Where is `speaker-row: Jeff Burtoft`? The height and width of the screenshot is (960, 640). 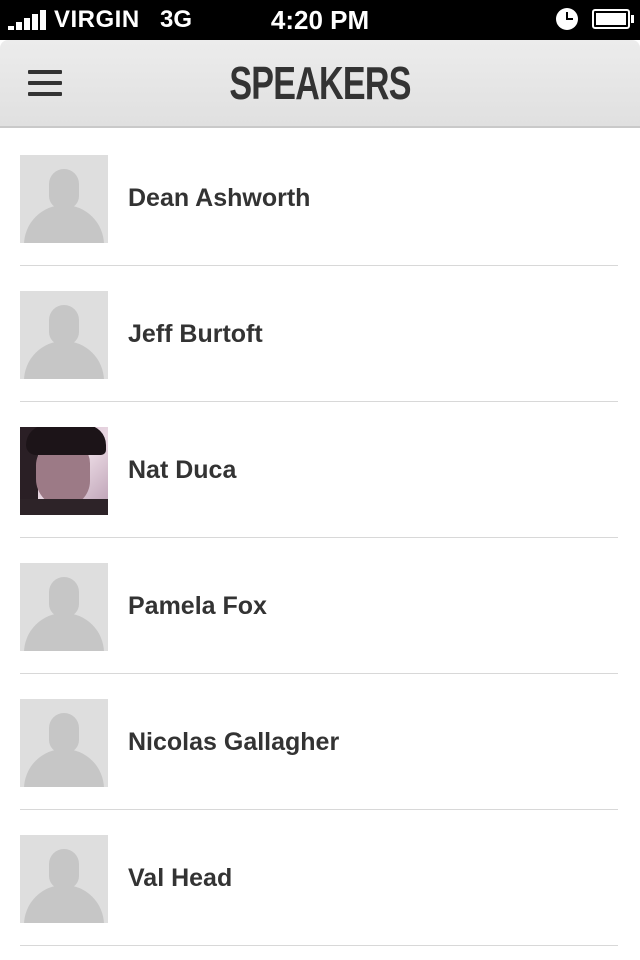 speaker-row: Jeff Burtoft is located at coordinates (319, 334).